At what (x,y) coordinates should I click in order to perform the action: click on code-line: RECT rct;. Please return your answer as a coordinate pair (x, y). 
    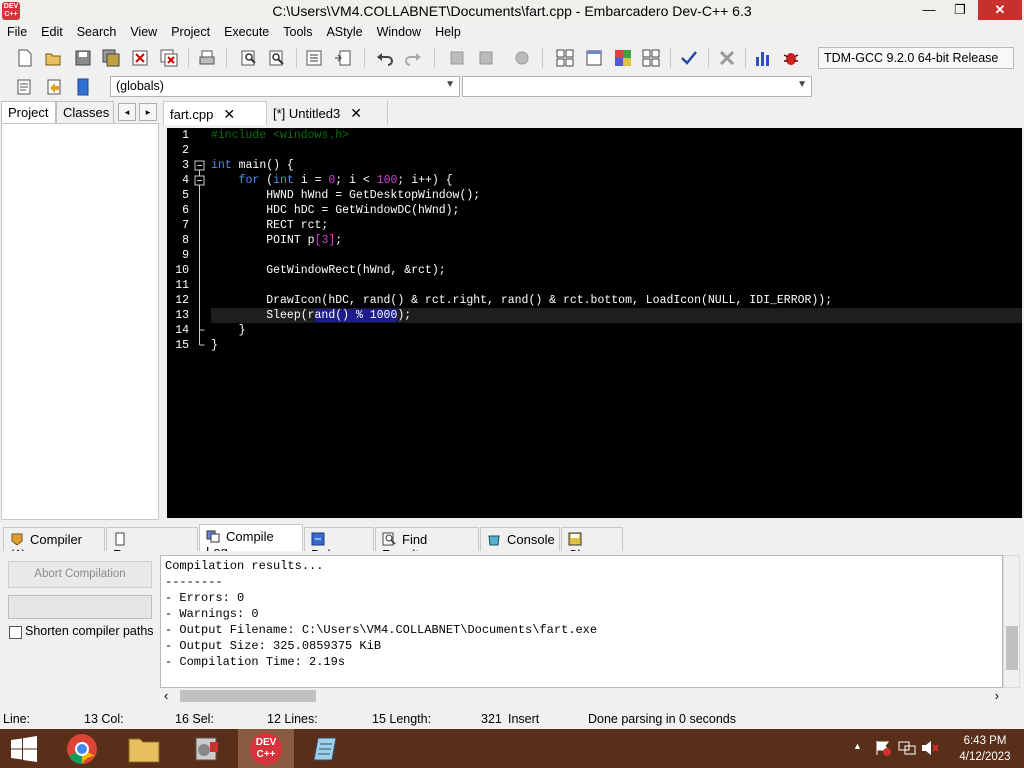
    Looking at the image, I should click on (616, 225).